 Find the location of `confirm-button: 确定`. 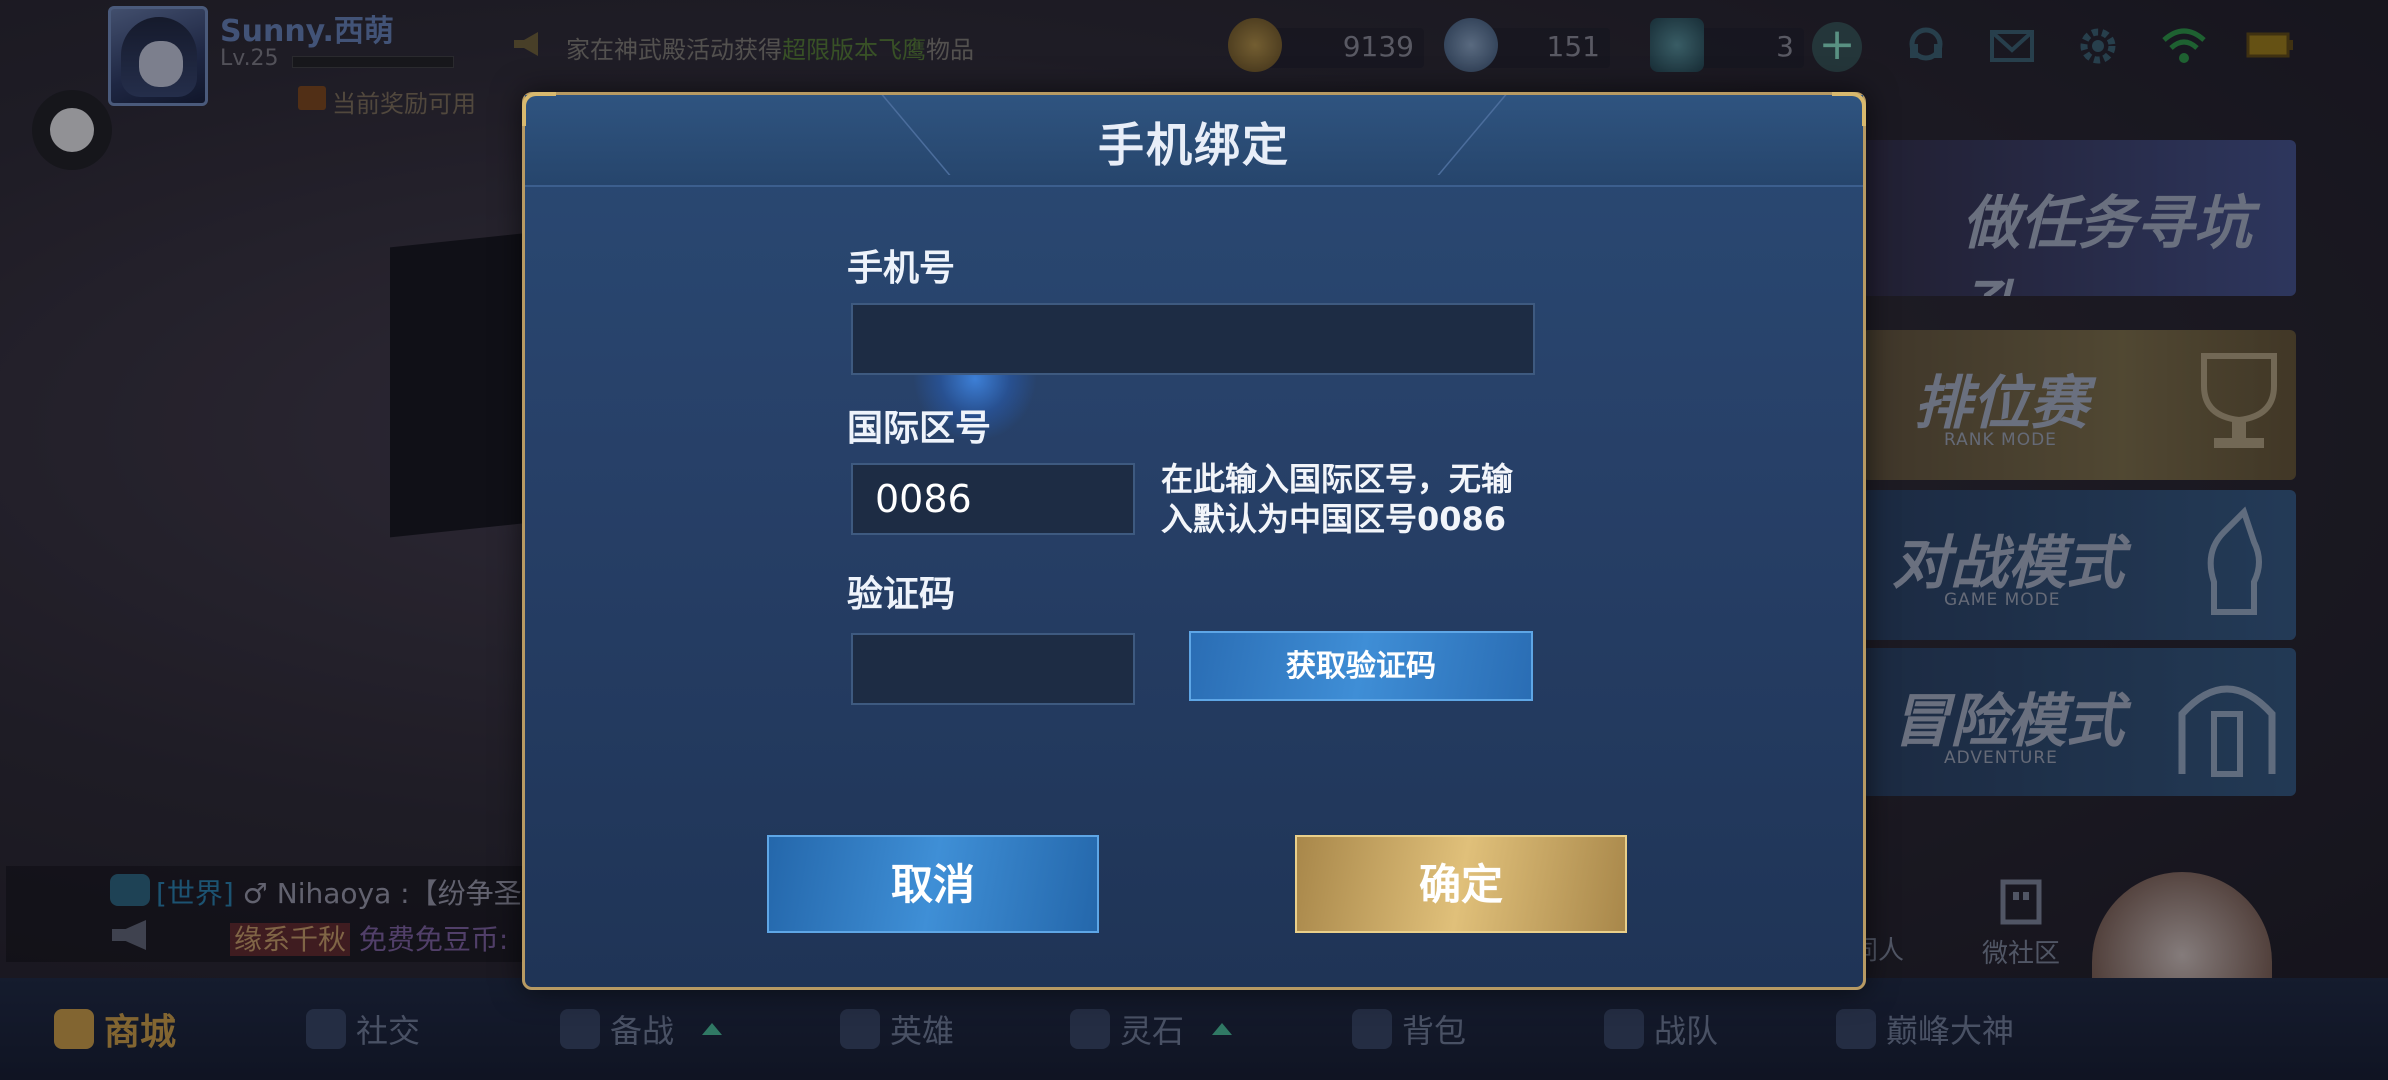

confirm-button: 确定 is located at coordinates (1461, 884).